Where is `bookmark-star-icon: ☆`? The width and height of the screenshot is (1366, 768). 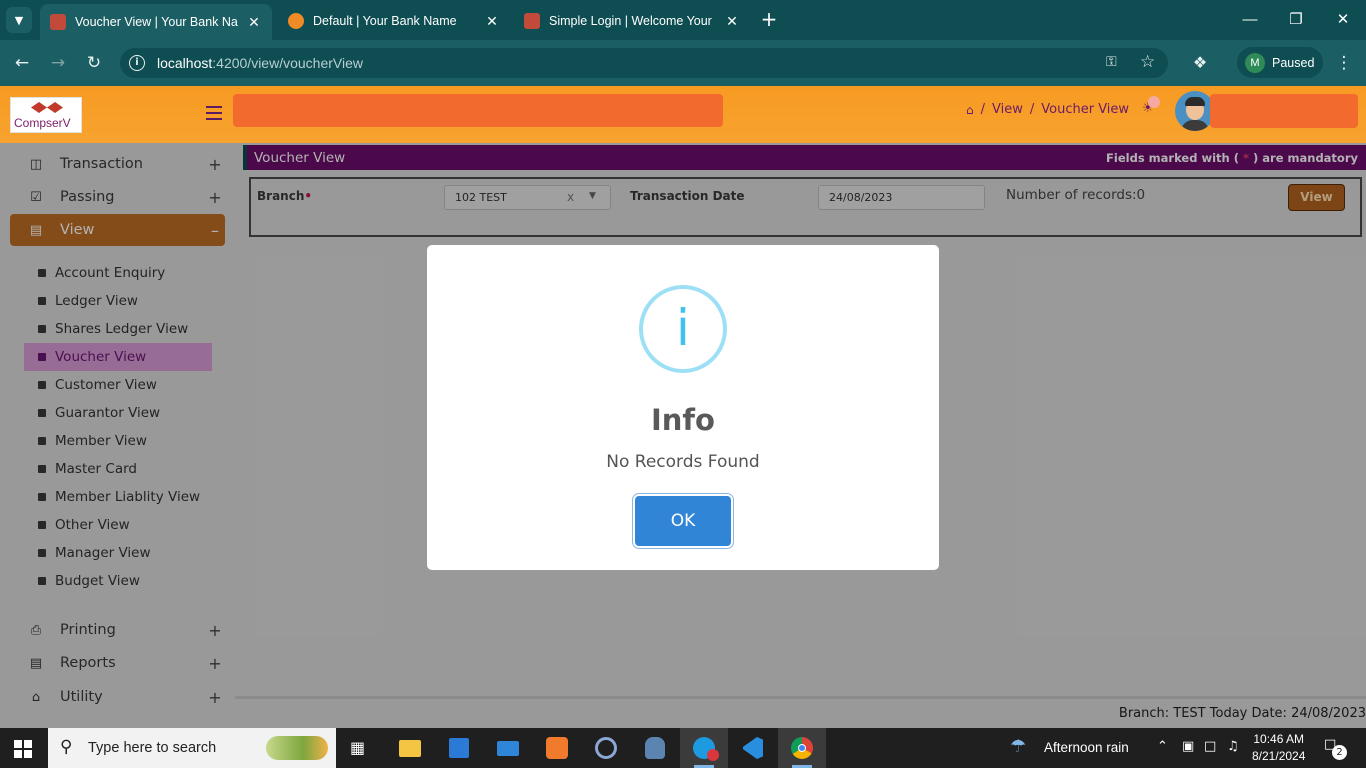
bookmark-star-icon: ☆ is located at coordinates (1147, 62).